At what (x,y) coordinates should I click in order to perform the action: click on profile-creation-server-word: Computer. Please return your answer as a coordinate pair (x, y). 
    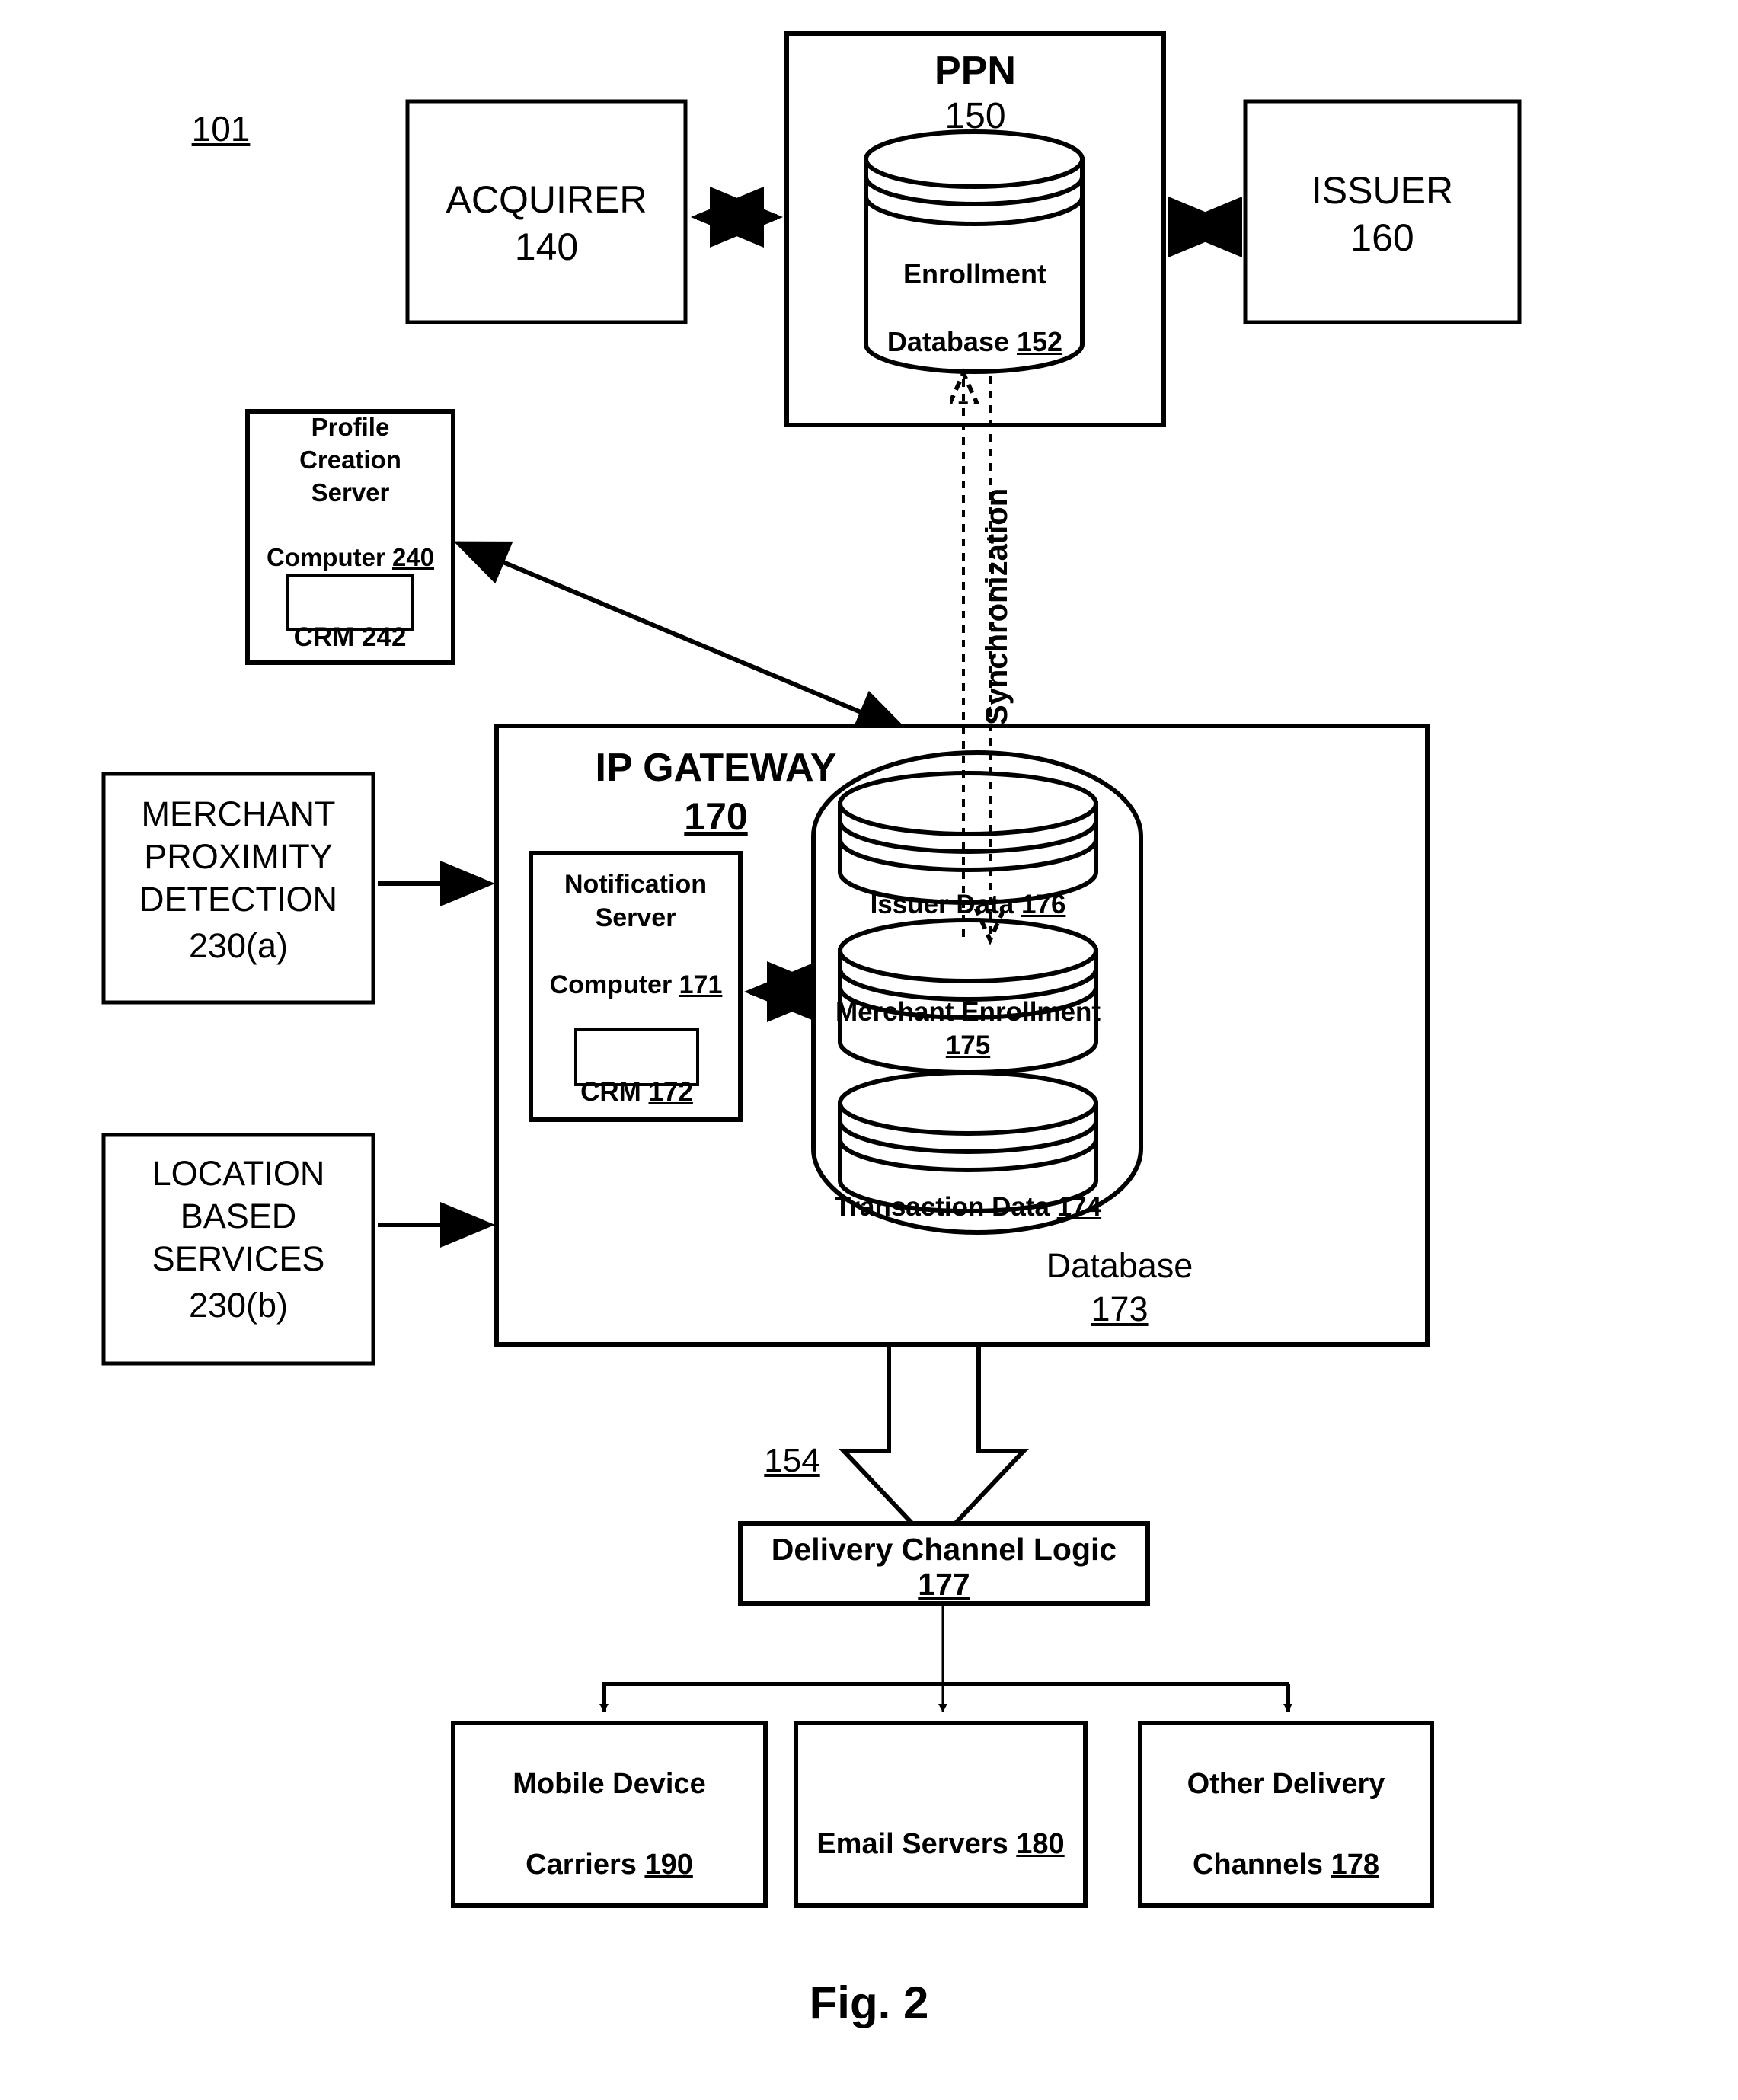
    Looking at the image, I should click on (325, 557).